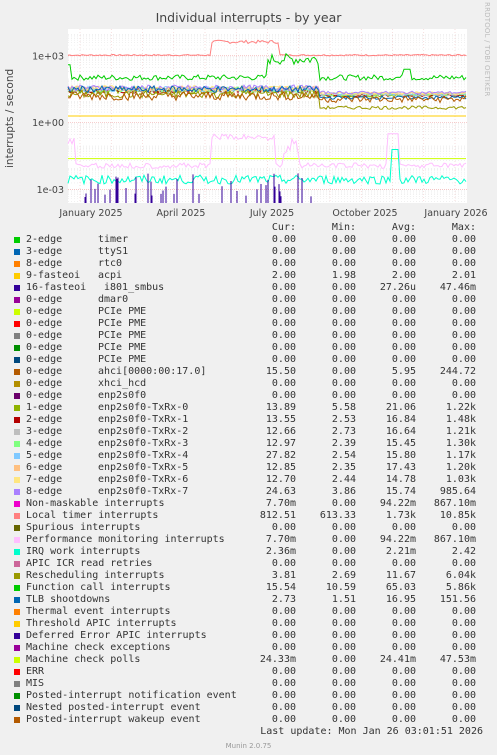 This screenshot has width=497, height=755. I want to click on x-tick-label: April 2025, so click(181, 213).